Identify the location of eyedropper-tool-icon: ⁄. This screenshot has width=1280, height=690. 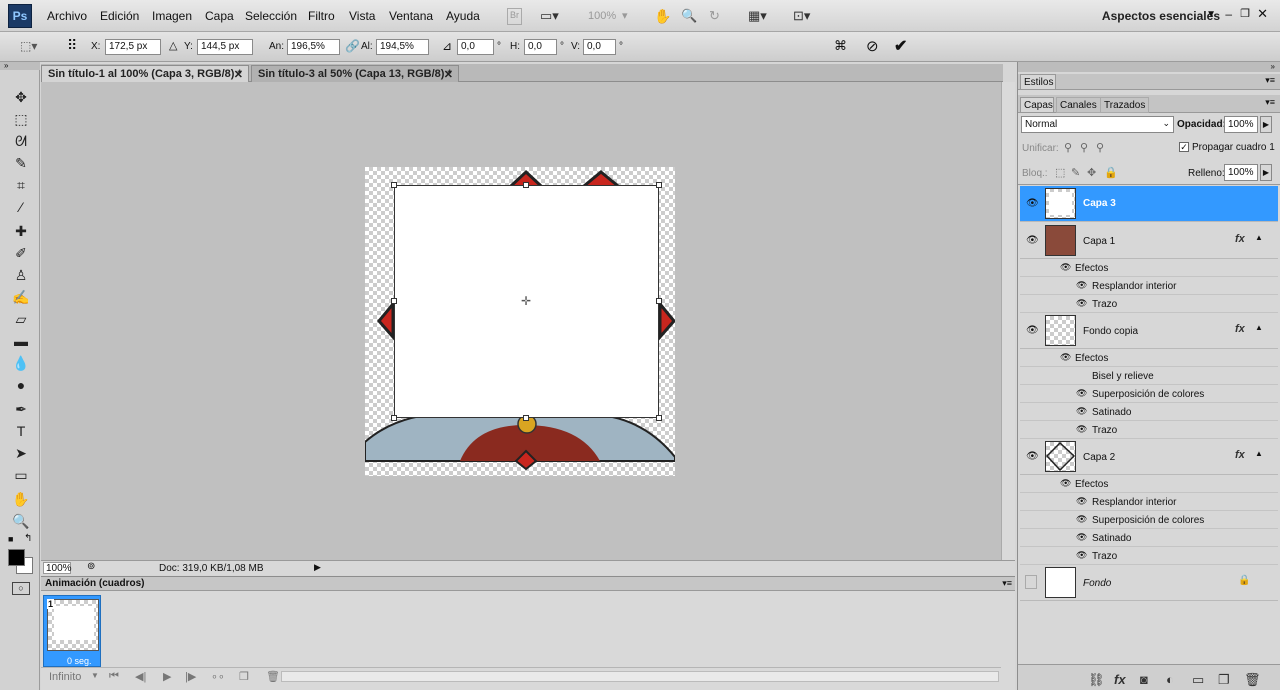
(21, 207).